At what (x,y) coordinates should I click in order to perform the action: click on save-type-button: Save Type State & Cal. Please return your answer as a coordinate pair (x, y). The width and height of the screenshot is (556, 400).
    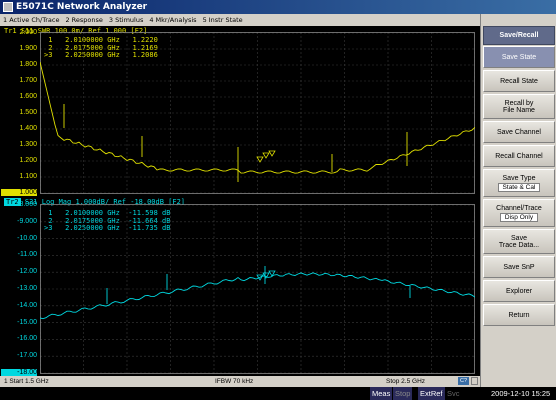
    Looking at the image, I should click on (519, 183).